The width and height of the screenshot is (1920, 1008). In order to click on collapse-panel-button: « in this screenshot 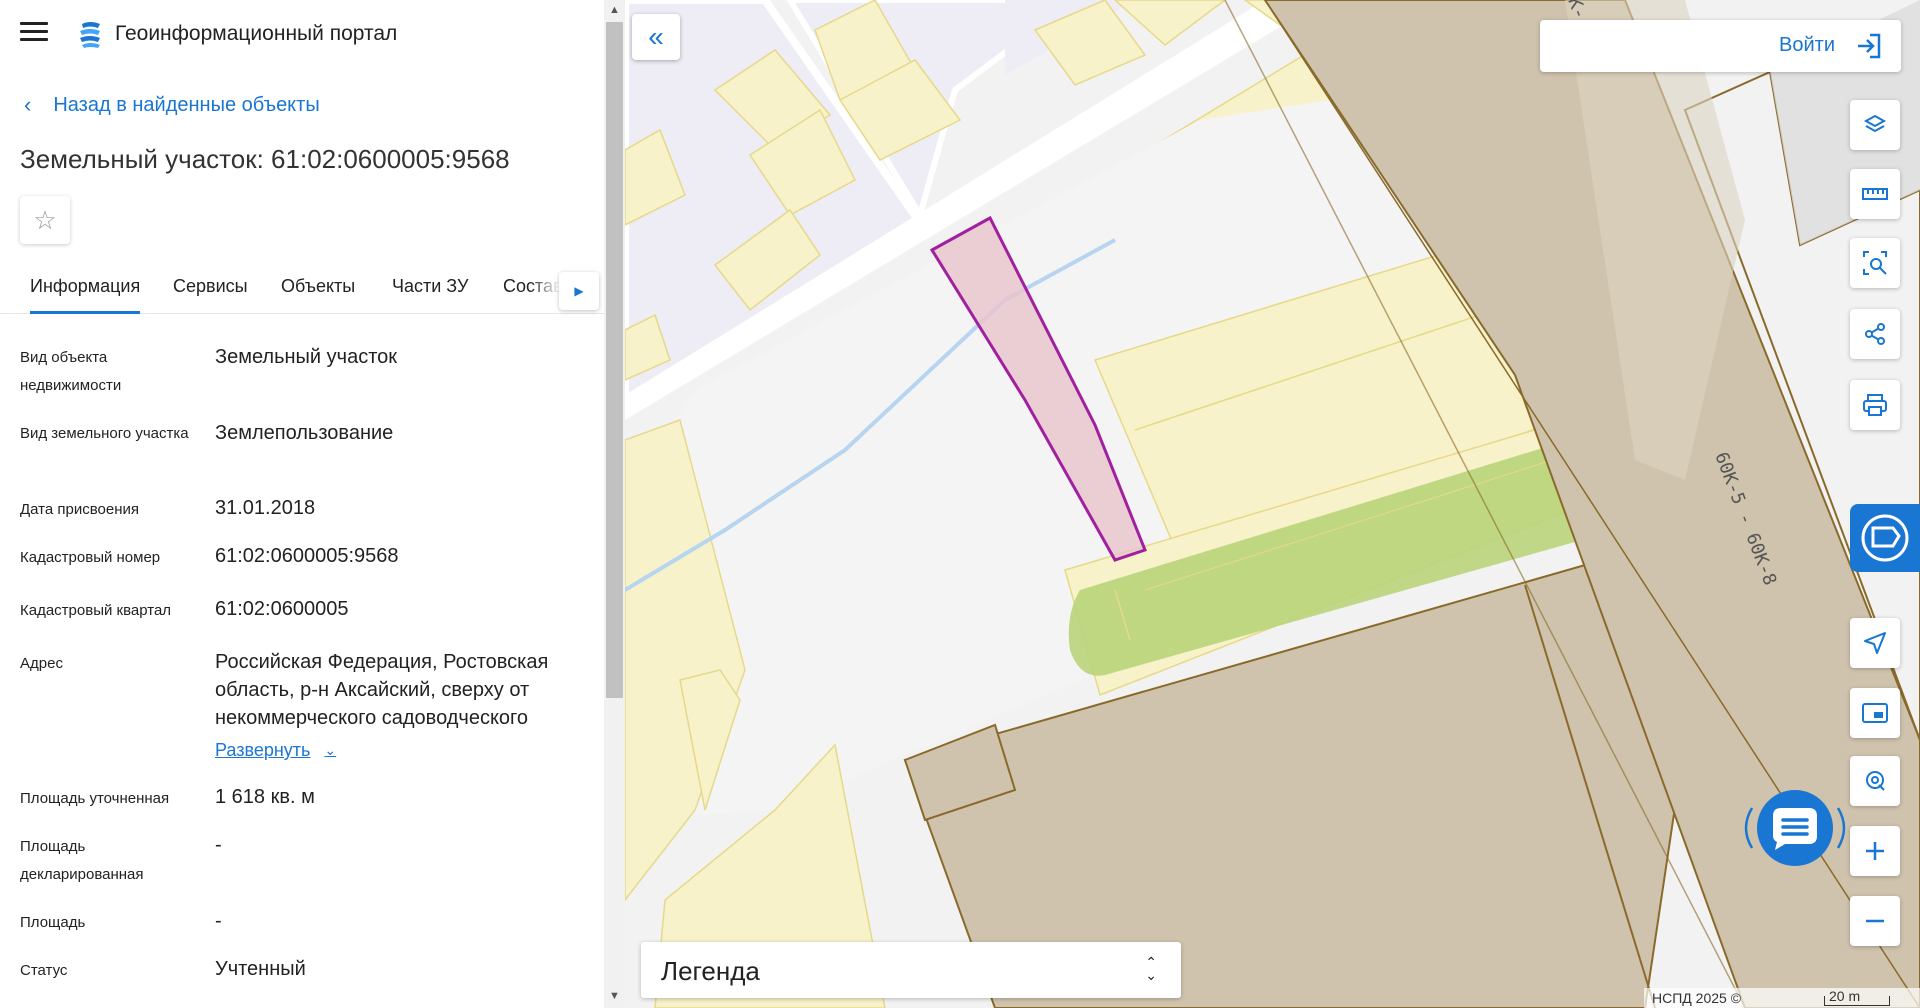, I will do `click(656, 37)`.